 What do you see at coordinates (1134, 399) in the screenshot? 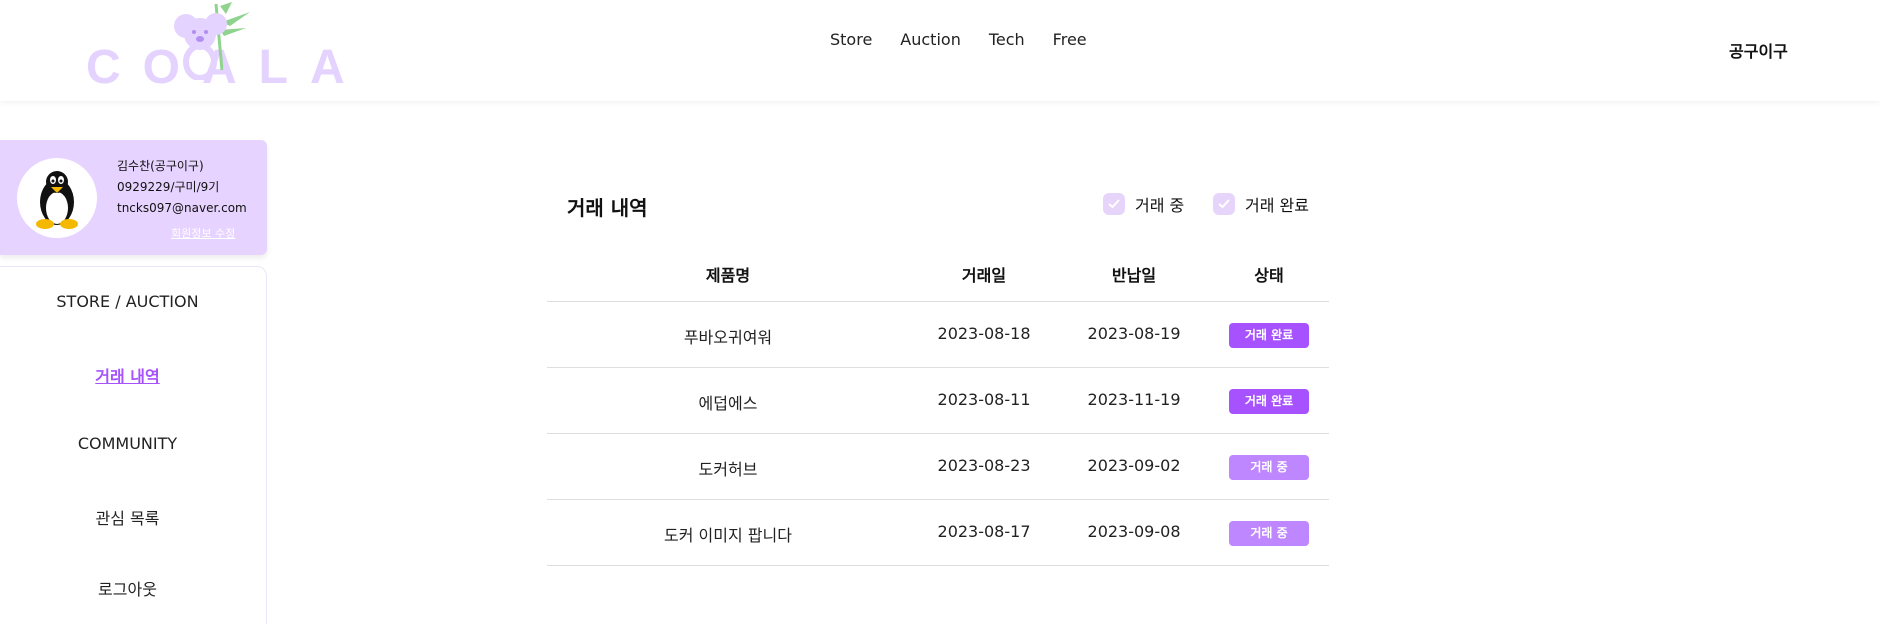
I see `cell-return-date: 2023-11-19` at bounding box center [1134, 399].